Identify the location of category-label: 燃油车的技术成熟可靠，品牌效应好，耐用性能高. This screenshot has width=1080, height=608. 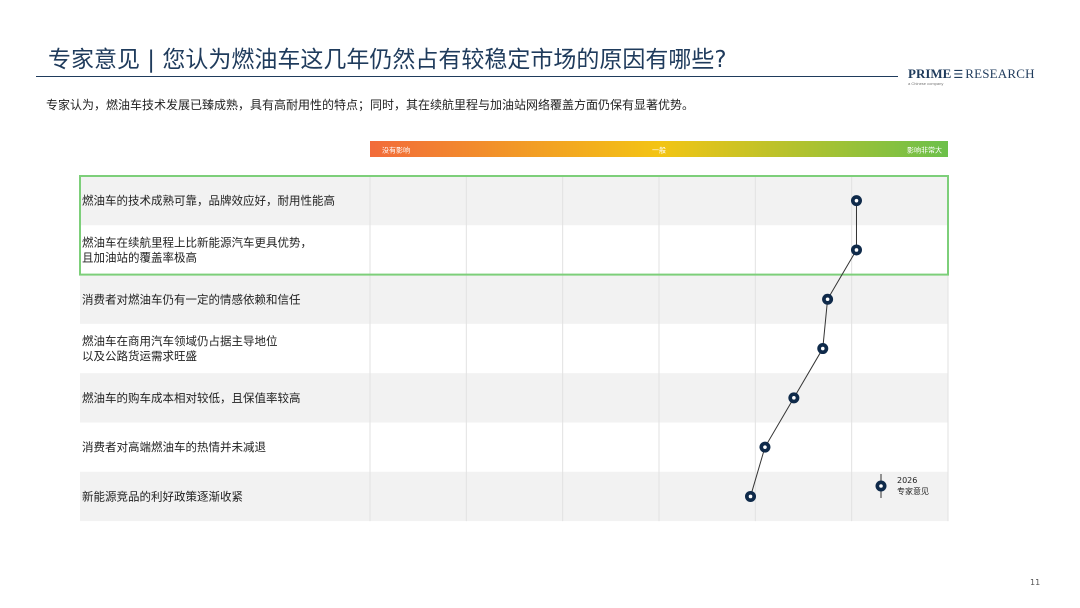
(208, 201).